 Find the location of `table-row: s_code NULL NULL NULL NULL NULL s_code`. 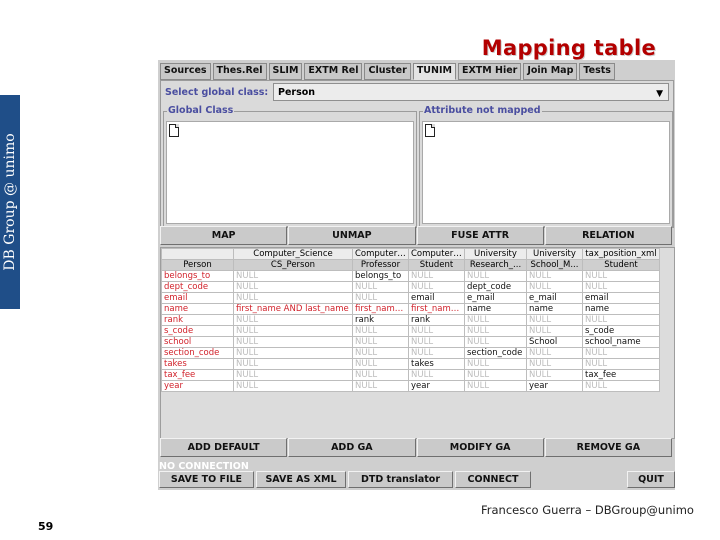

table-row: s_code NULL NULL NULL NULL NULL s_code is located at coordinates (410, 331).